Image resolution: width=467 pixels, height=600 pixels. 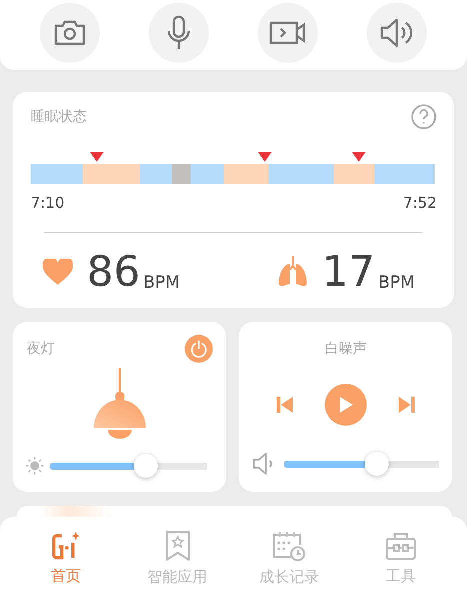 What do you see at coordinates (349, 271) in the screenshot?
I see `rate-value: 17` at bounding box center [349, 271].